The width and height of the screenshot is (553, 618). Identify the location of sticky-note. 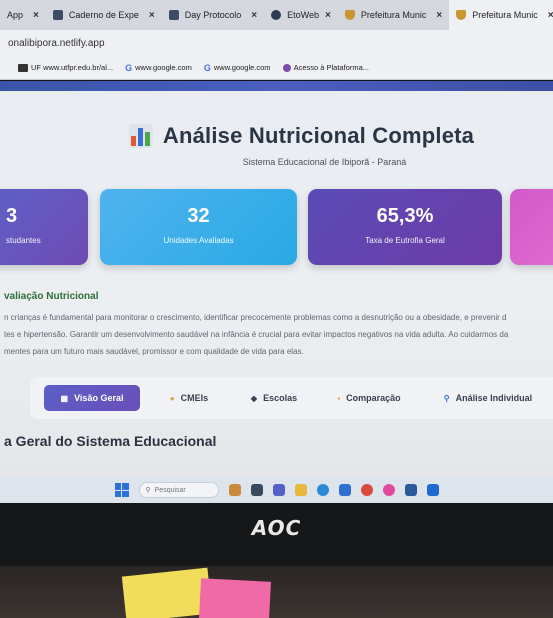
(235, 598).